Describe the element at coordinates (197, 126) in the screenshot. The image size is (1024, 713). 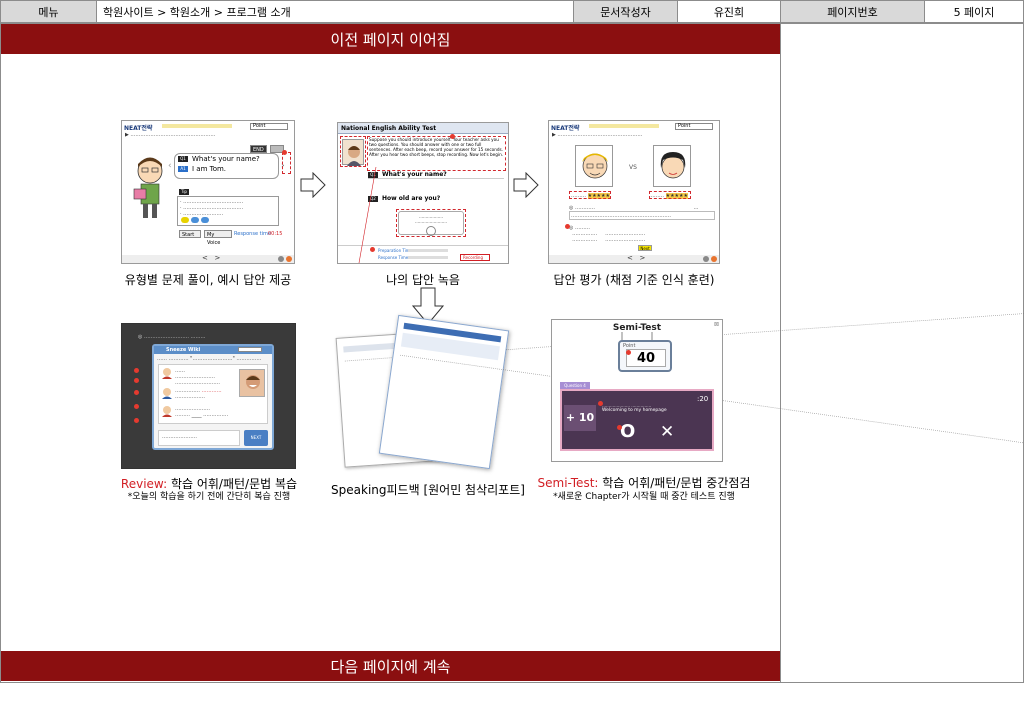
I see `progress-strip` at that location.